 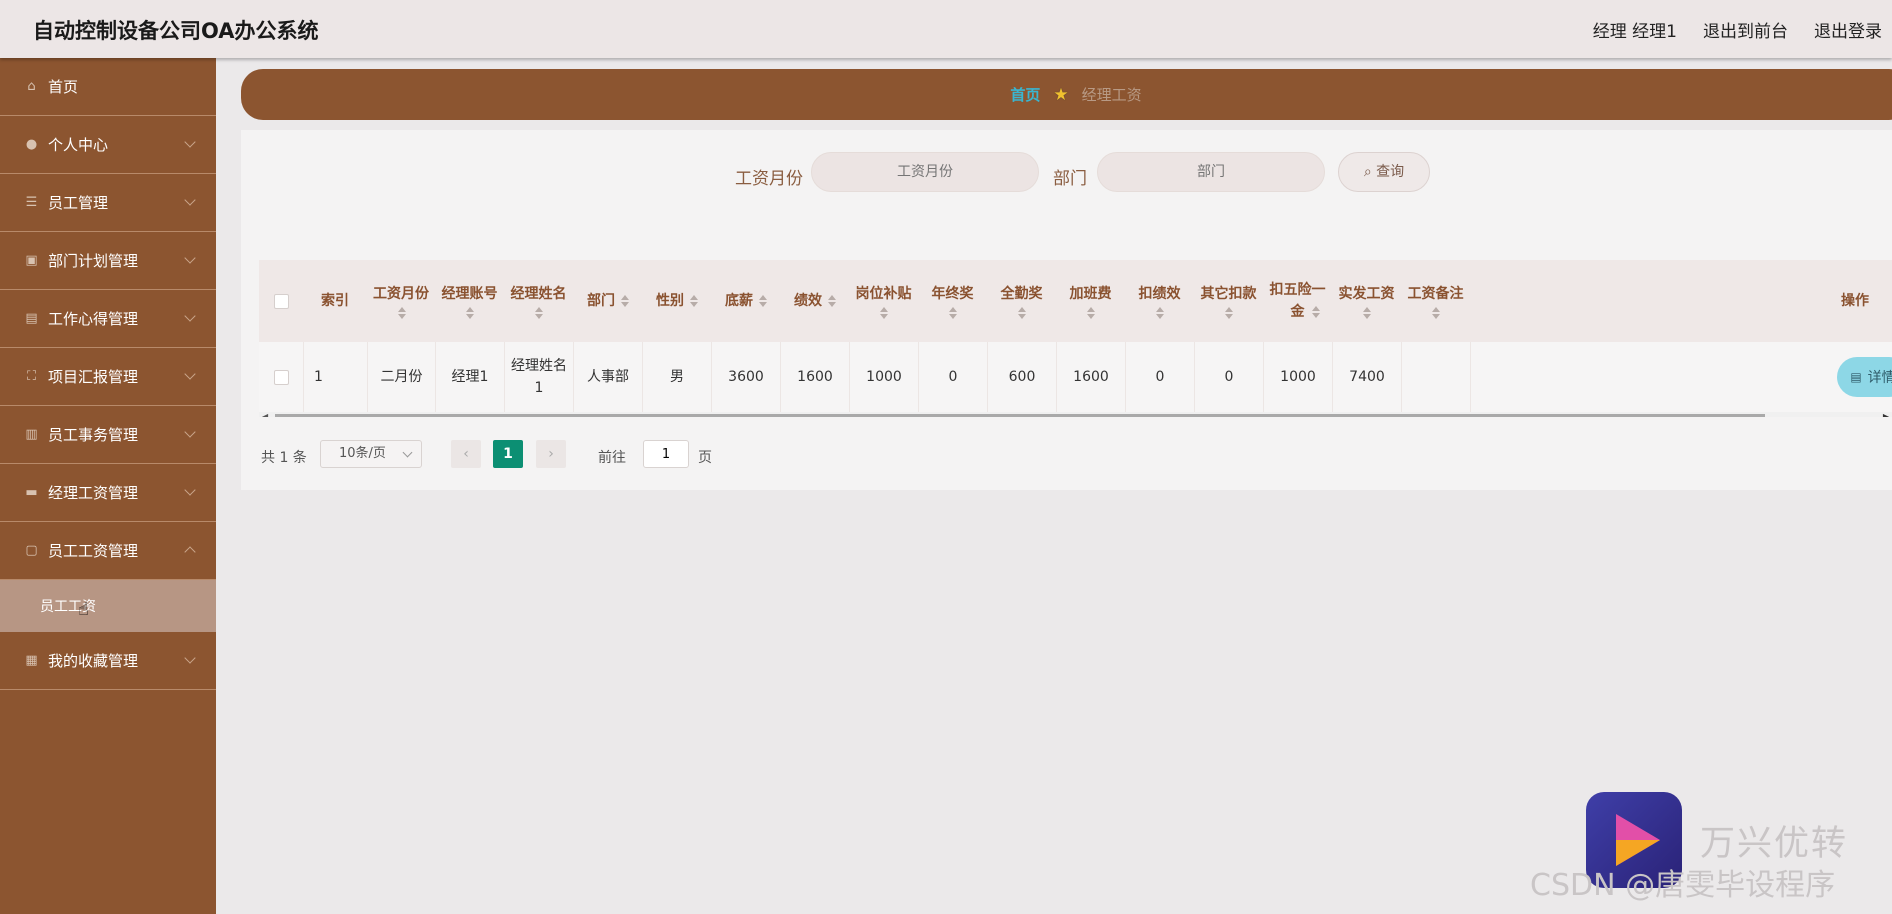 I want to click on column-attendance-bonus: 全勤奖, so click(x=1021, y=301).